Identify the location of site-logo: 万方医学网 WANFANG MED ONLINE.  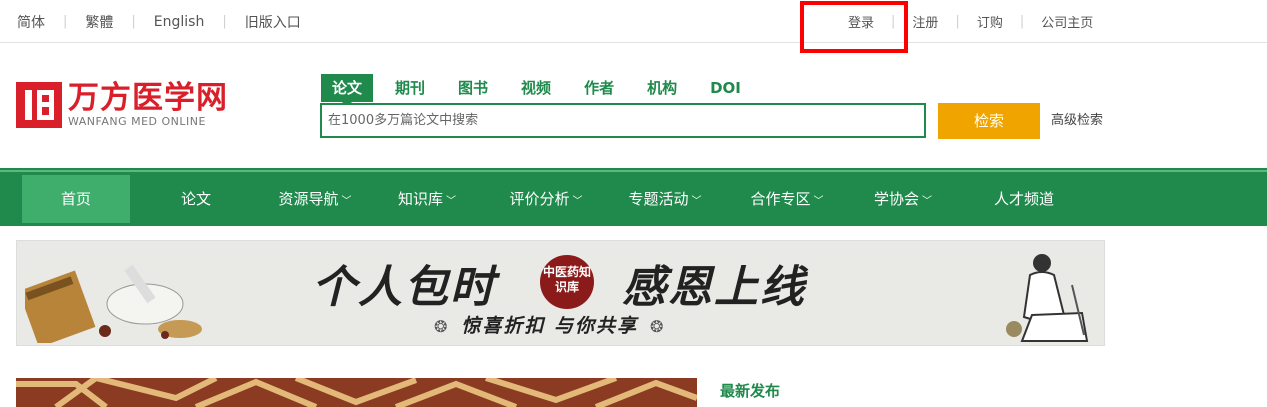
(122, 104).